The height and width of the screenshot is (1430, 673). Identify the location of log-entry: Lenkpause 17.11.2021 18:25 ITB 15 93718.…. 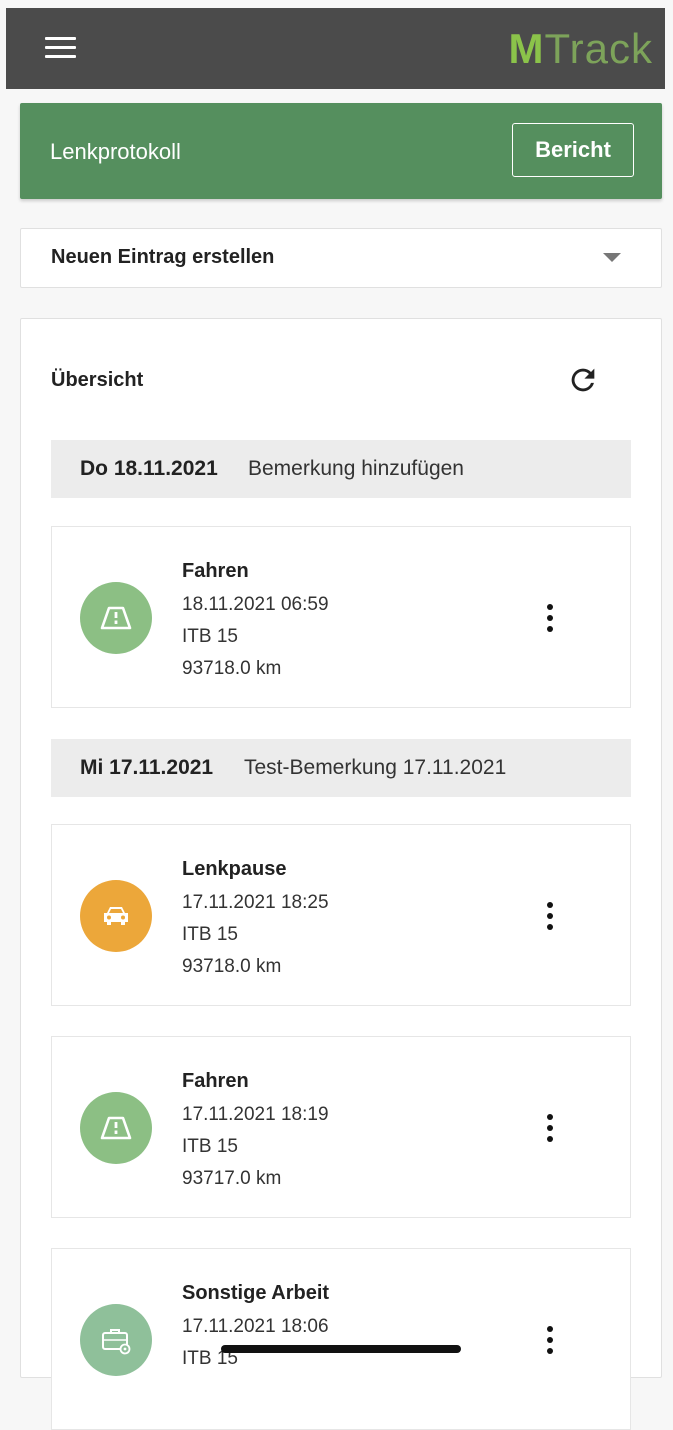
(341, 915).